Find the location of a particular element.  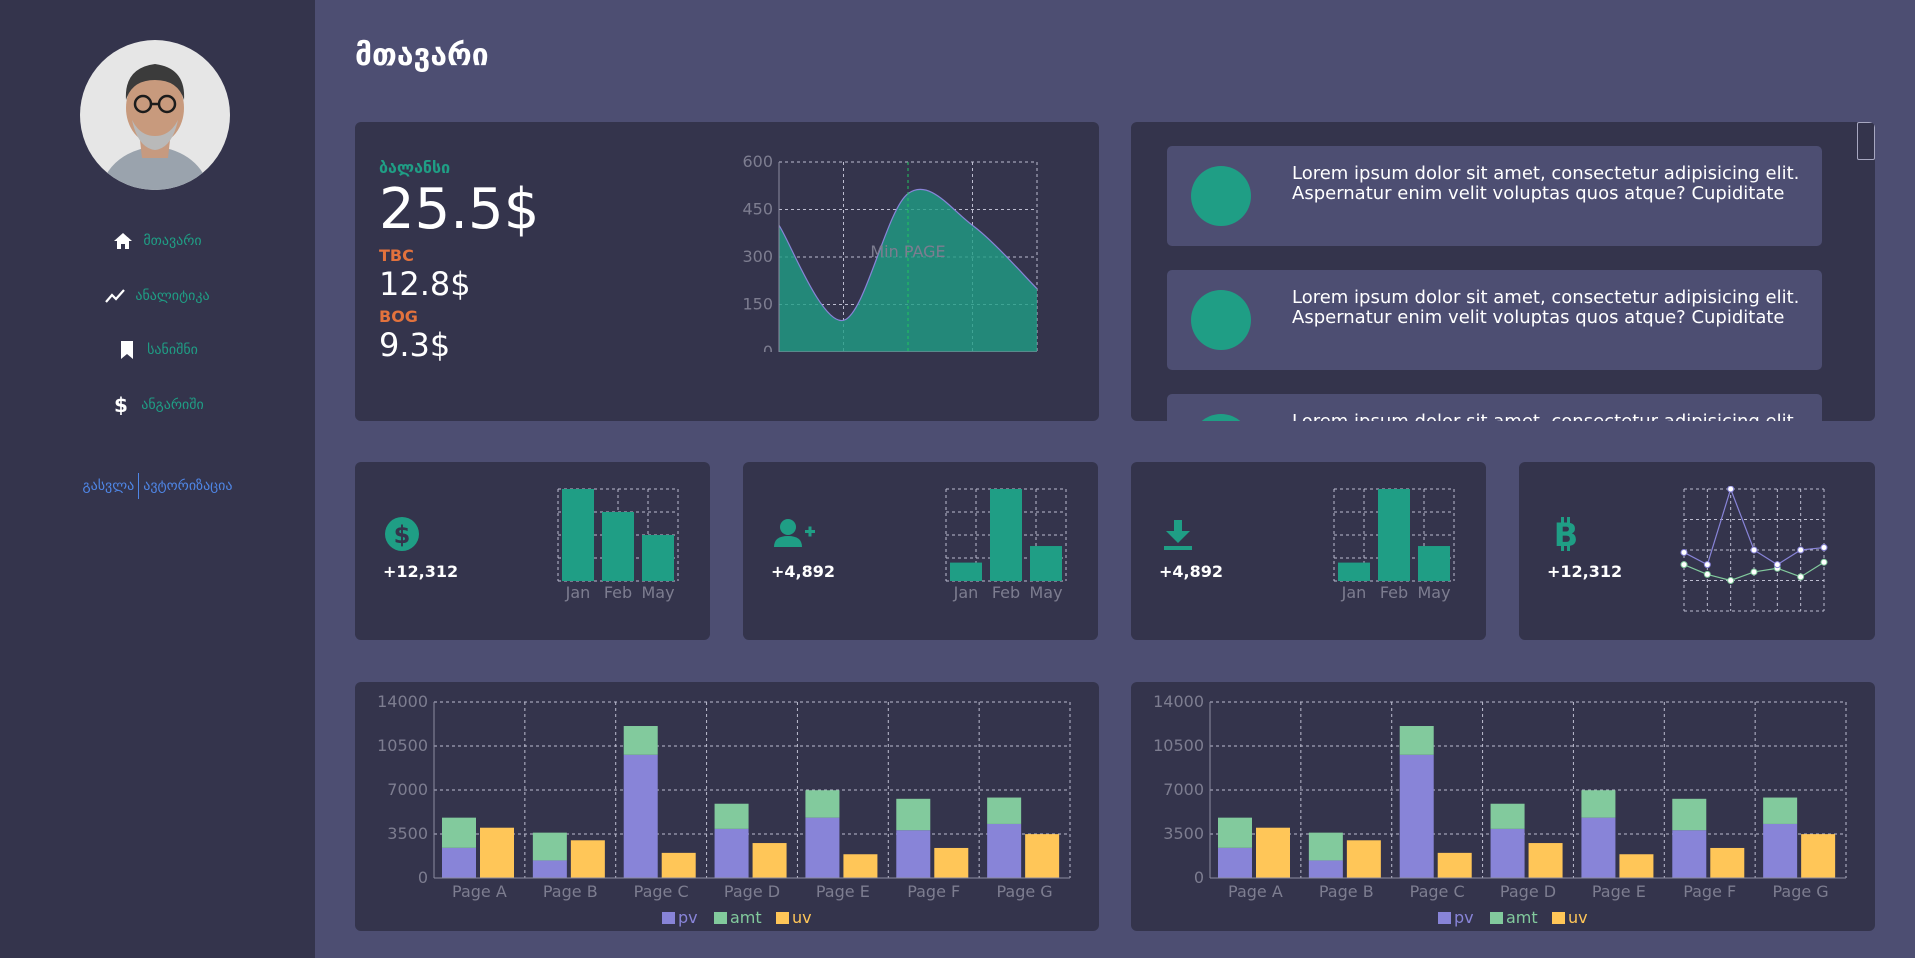

y-tick-label: 10500 is located at coordinates (402, 745).